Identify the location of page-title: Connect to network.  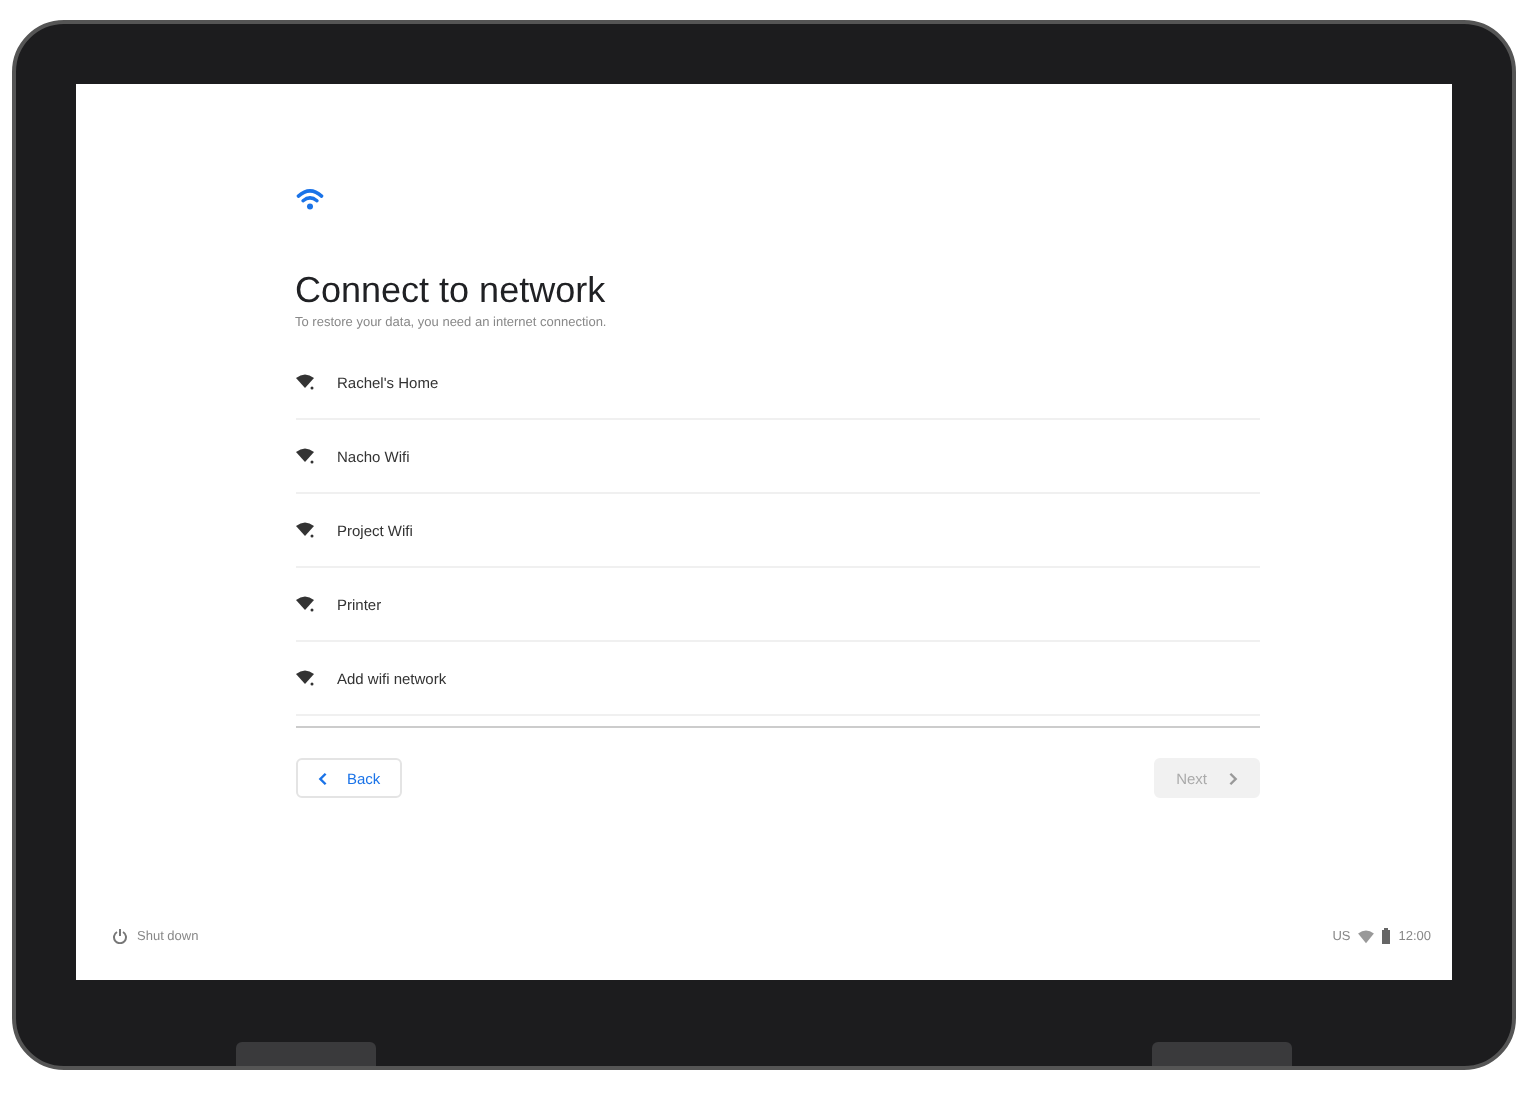
(451, 291).